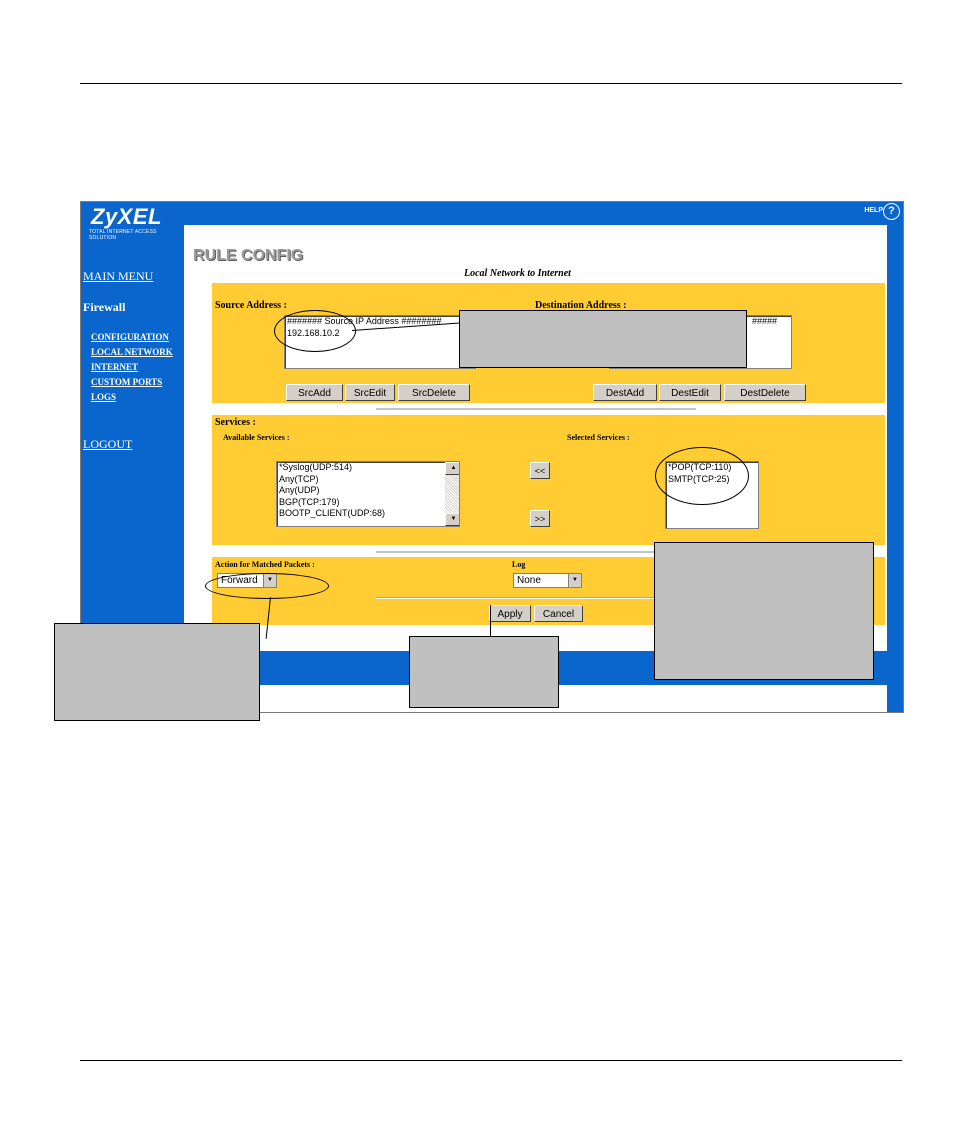  What do you see at coordinates (368, 468) in the screenshot?
I see `list-item: *Syslog(UDP:514)` at bounding box center [368, 468].